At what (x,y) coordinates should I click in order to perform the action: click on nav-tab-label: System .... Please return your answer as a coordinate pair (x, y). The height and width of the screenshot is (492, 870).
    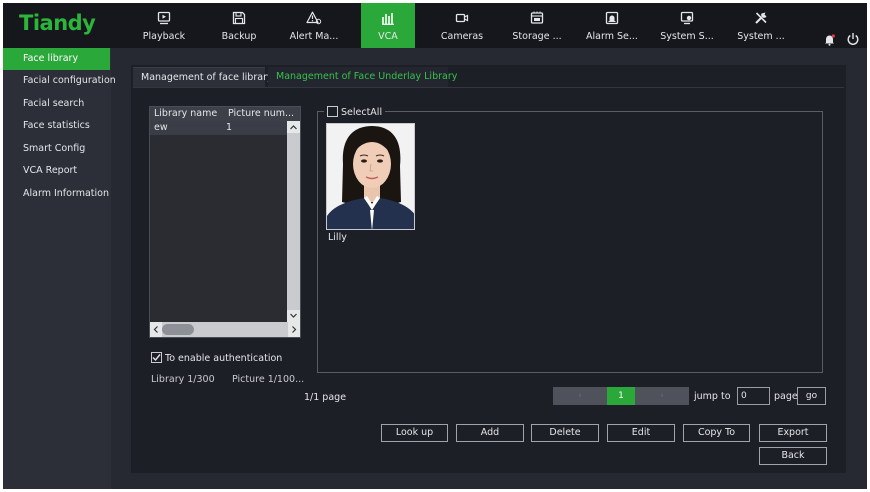
    Looking at the image, I should click on (761, 36).